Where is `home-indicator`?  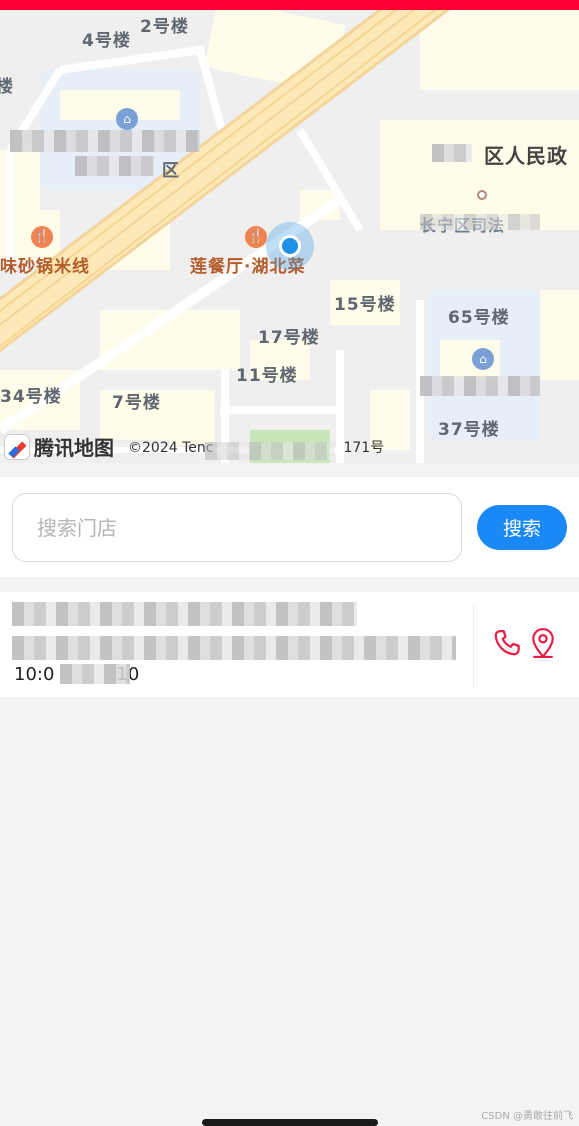
home-indicator is located at coordinates (290, 1122).